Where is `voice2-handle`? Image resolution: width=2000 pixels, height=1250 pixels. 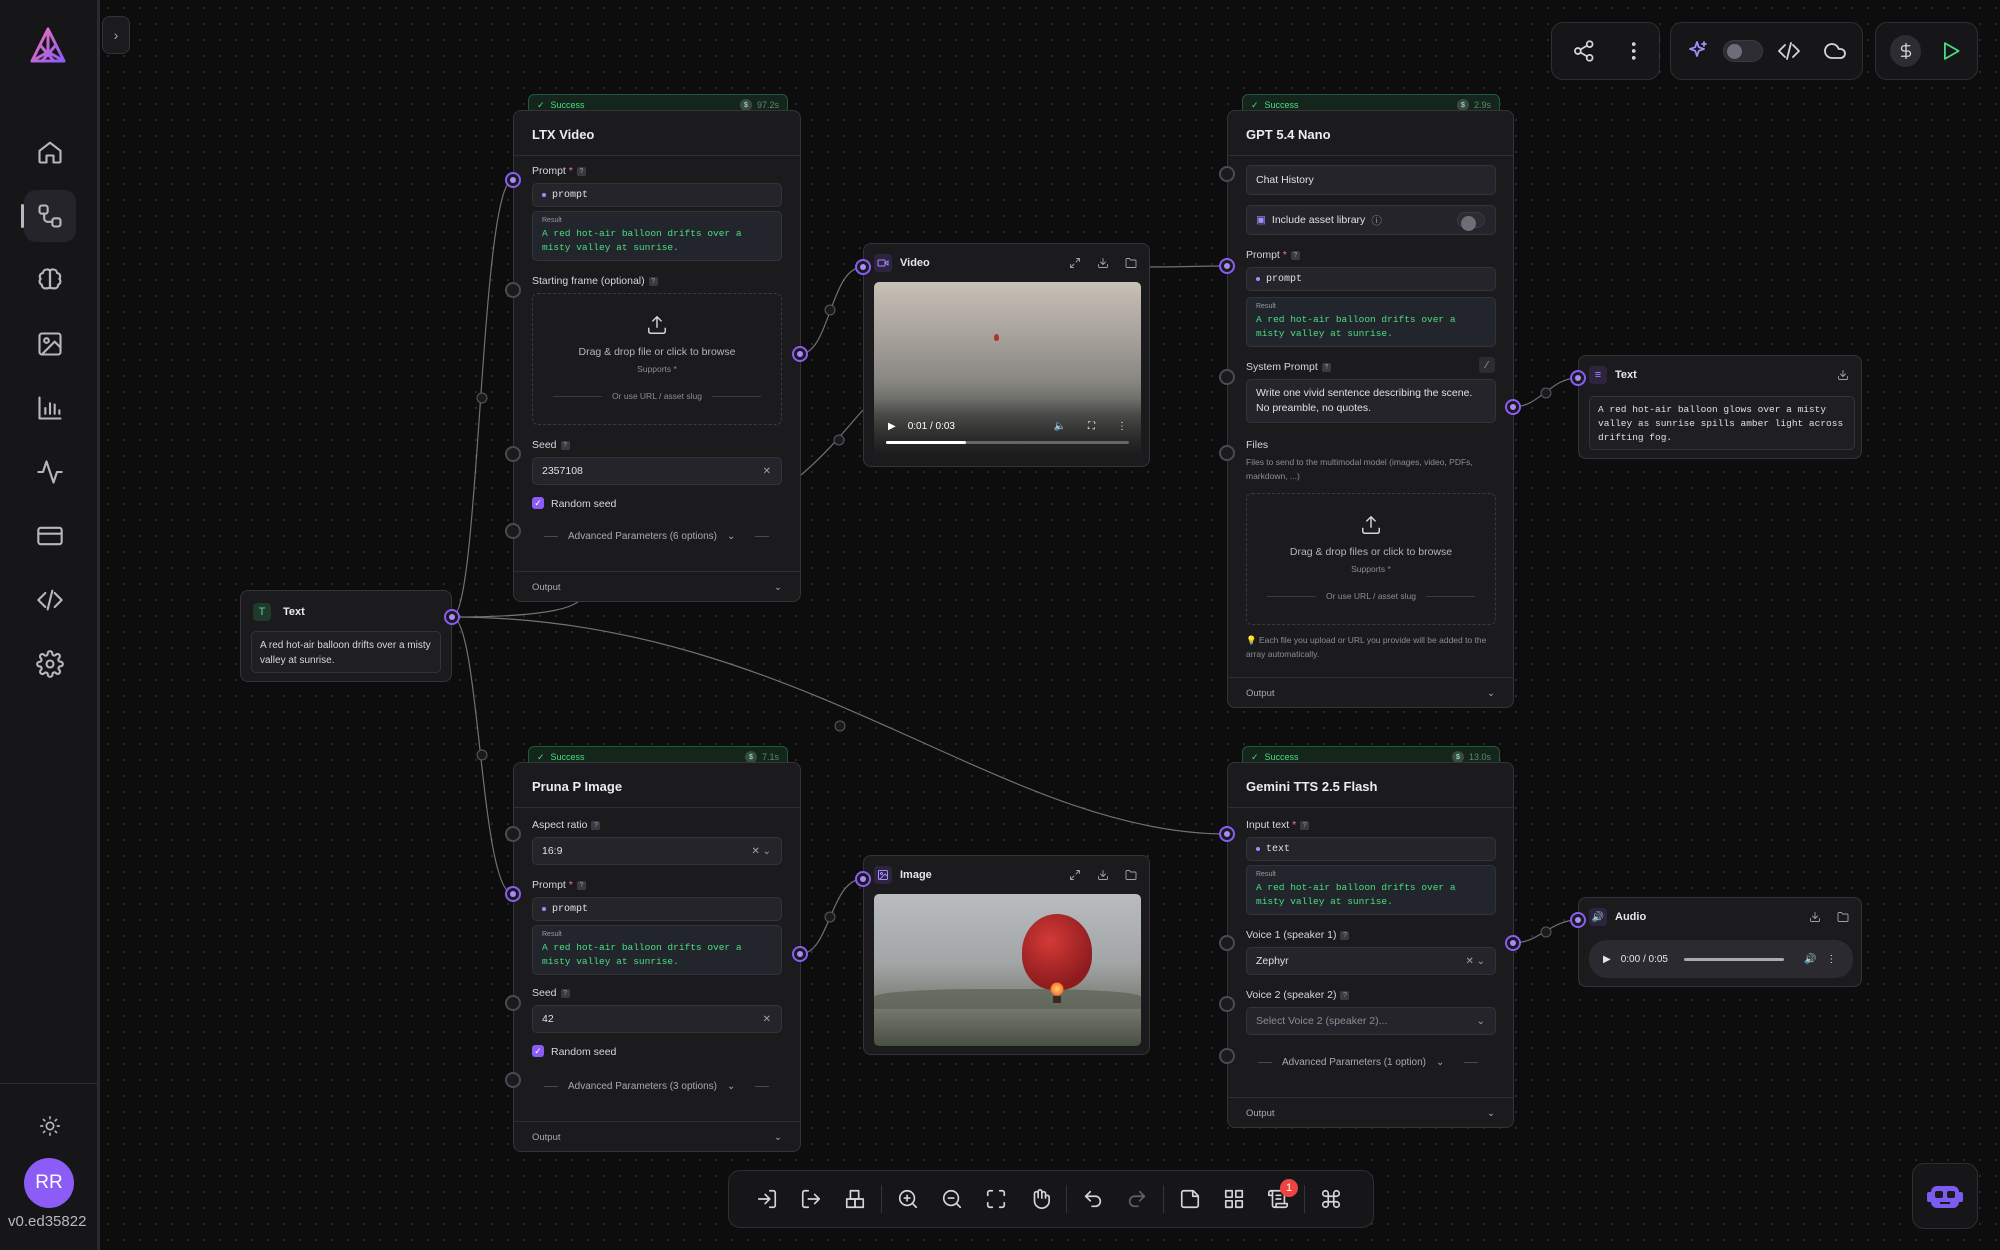
voice2-handle is located at coordinates (1227, 1004).